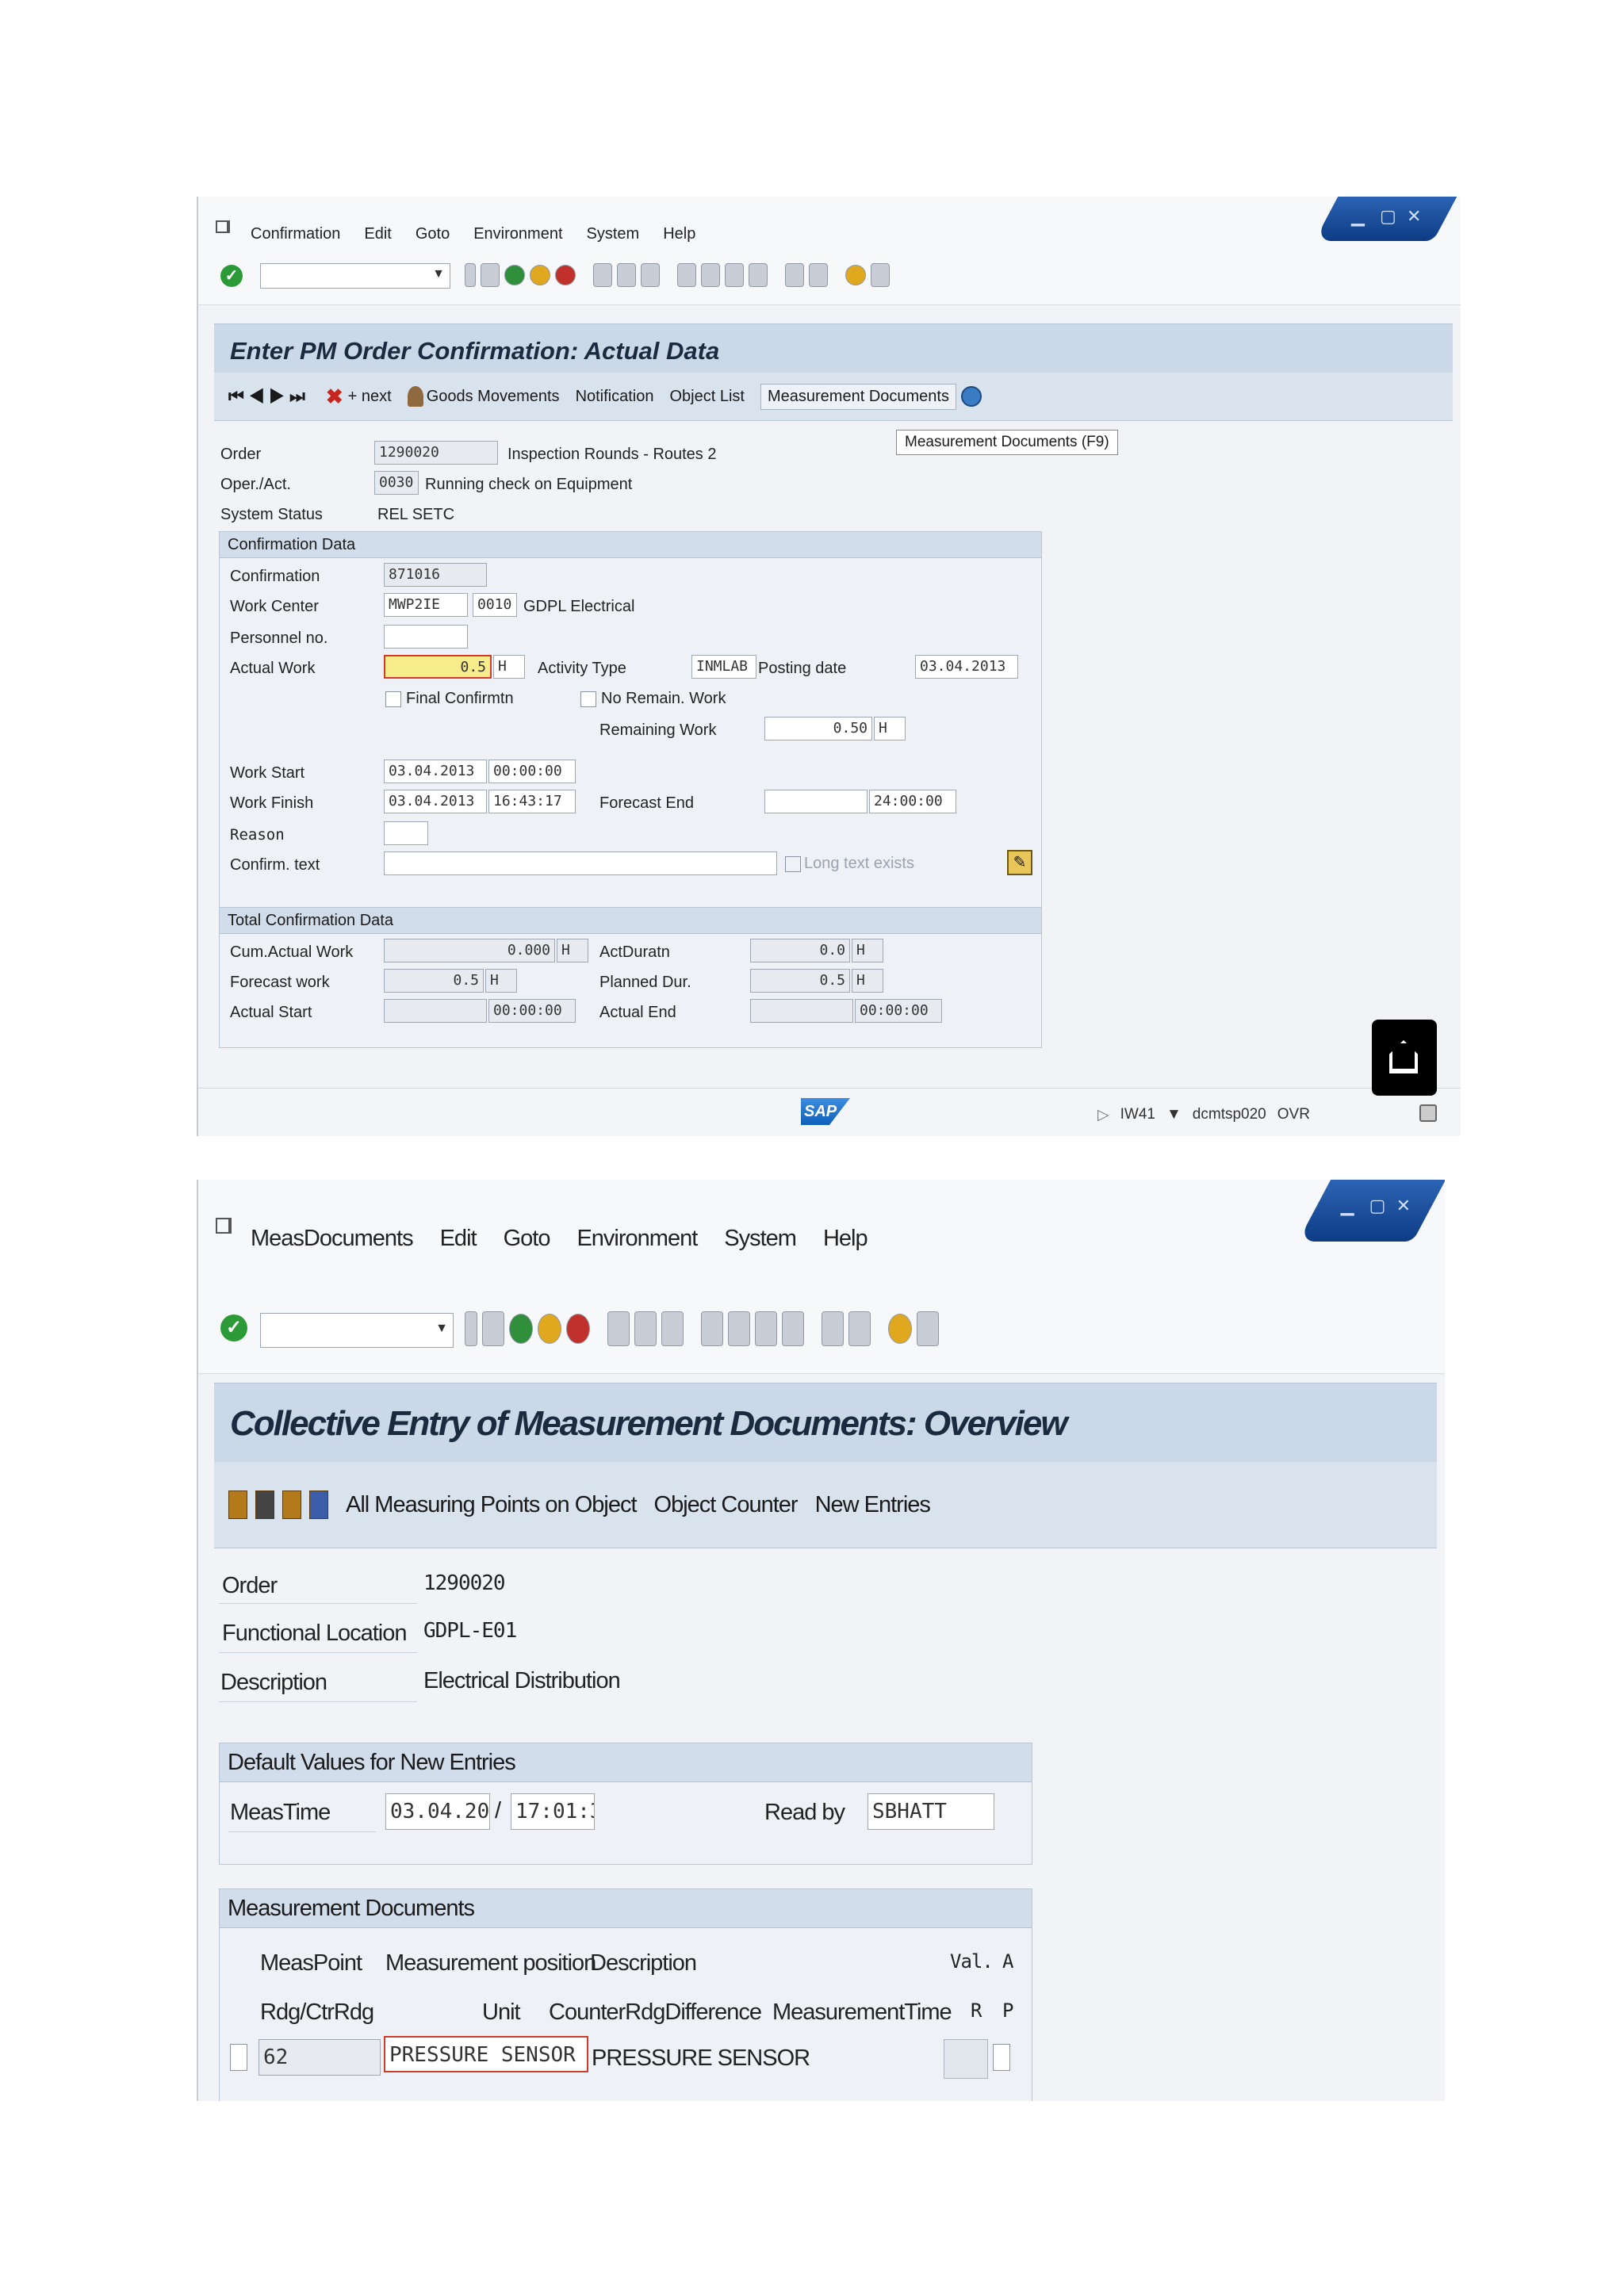 This screenshot has height=2296, width=1624. Describe the element at coordinates (1404, 1058) in the screenshot. I see `floating-home-button` at that location.